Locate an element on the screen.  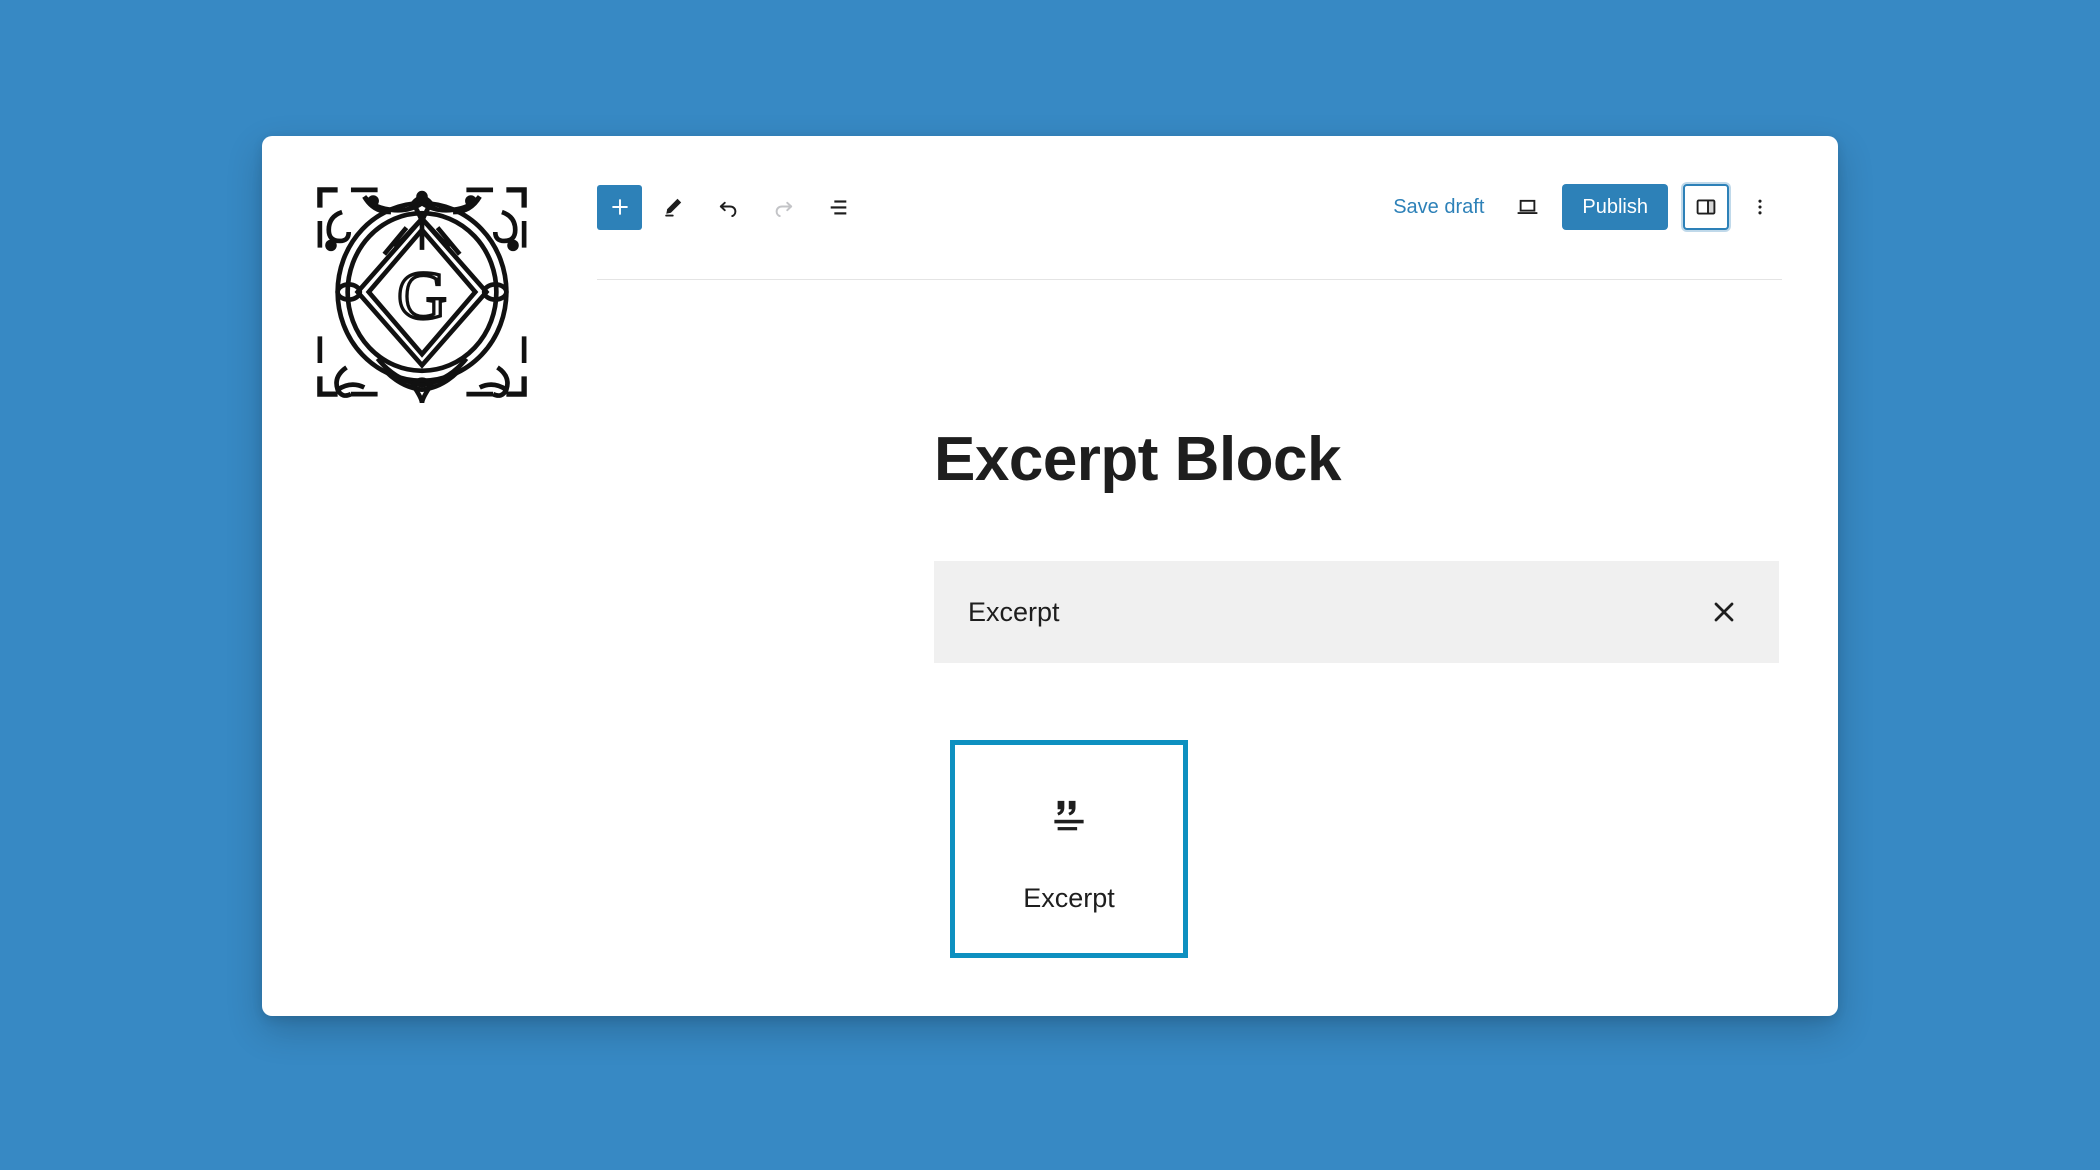
pencil-icon is located at coordinates (673, 207).